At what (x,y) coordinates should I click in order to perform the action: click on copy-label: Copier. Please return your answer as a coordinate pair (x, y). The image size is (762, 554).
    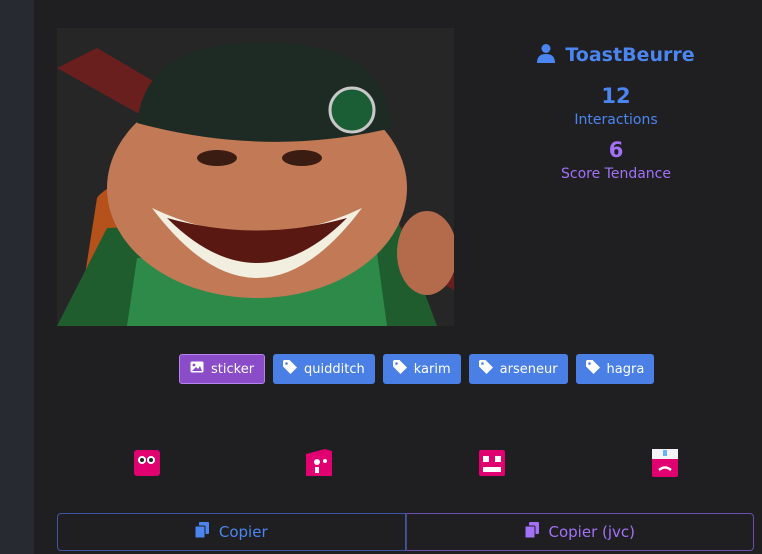
    Looking at the image, I should click on (243, 532).